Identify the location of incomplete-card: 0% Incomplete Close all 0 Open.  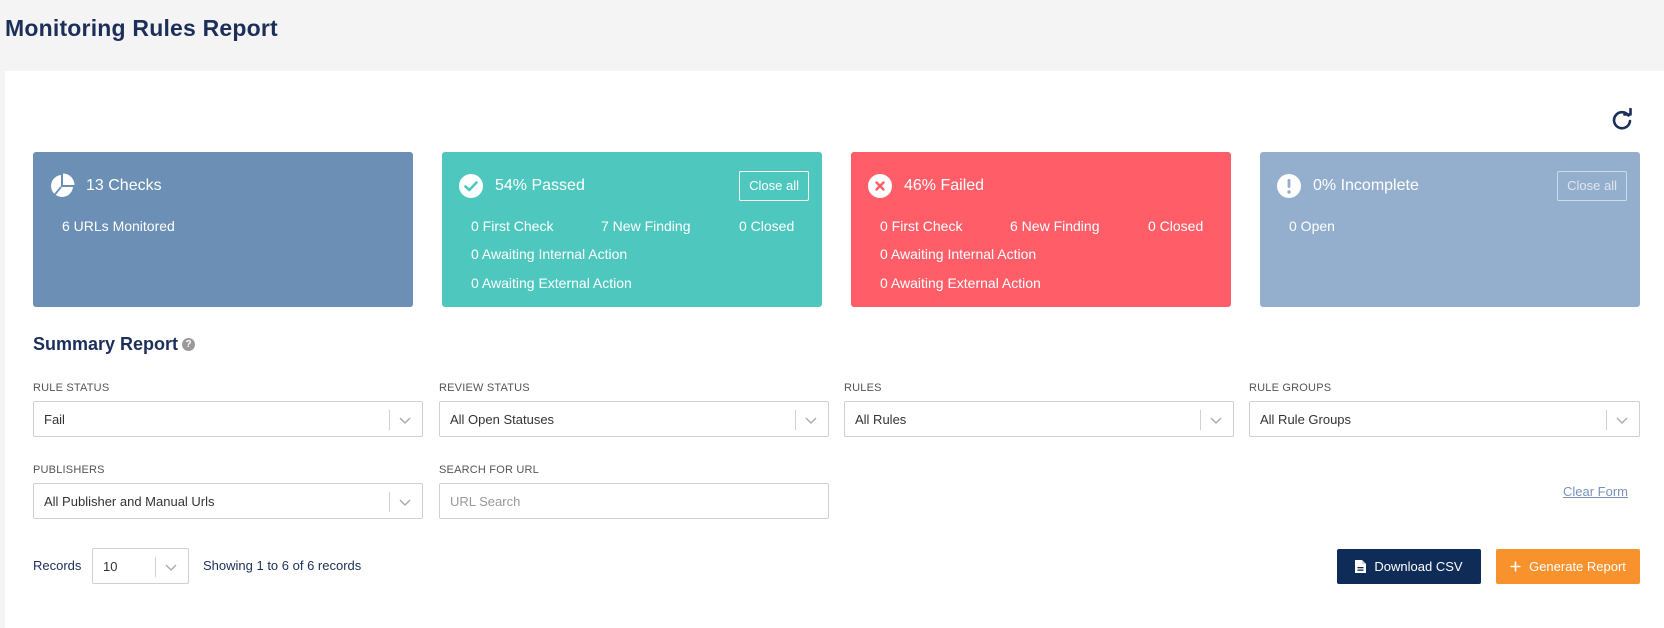
(1450, 229).